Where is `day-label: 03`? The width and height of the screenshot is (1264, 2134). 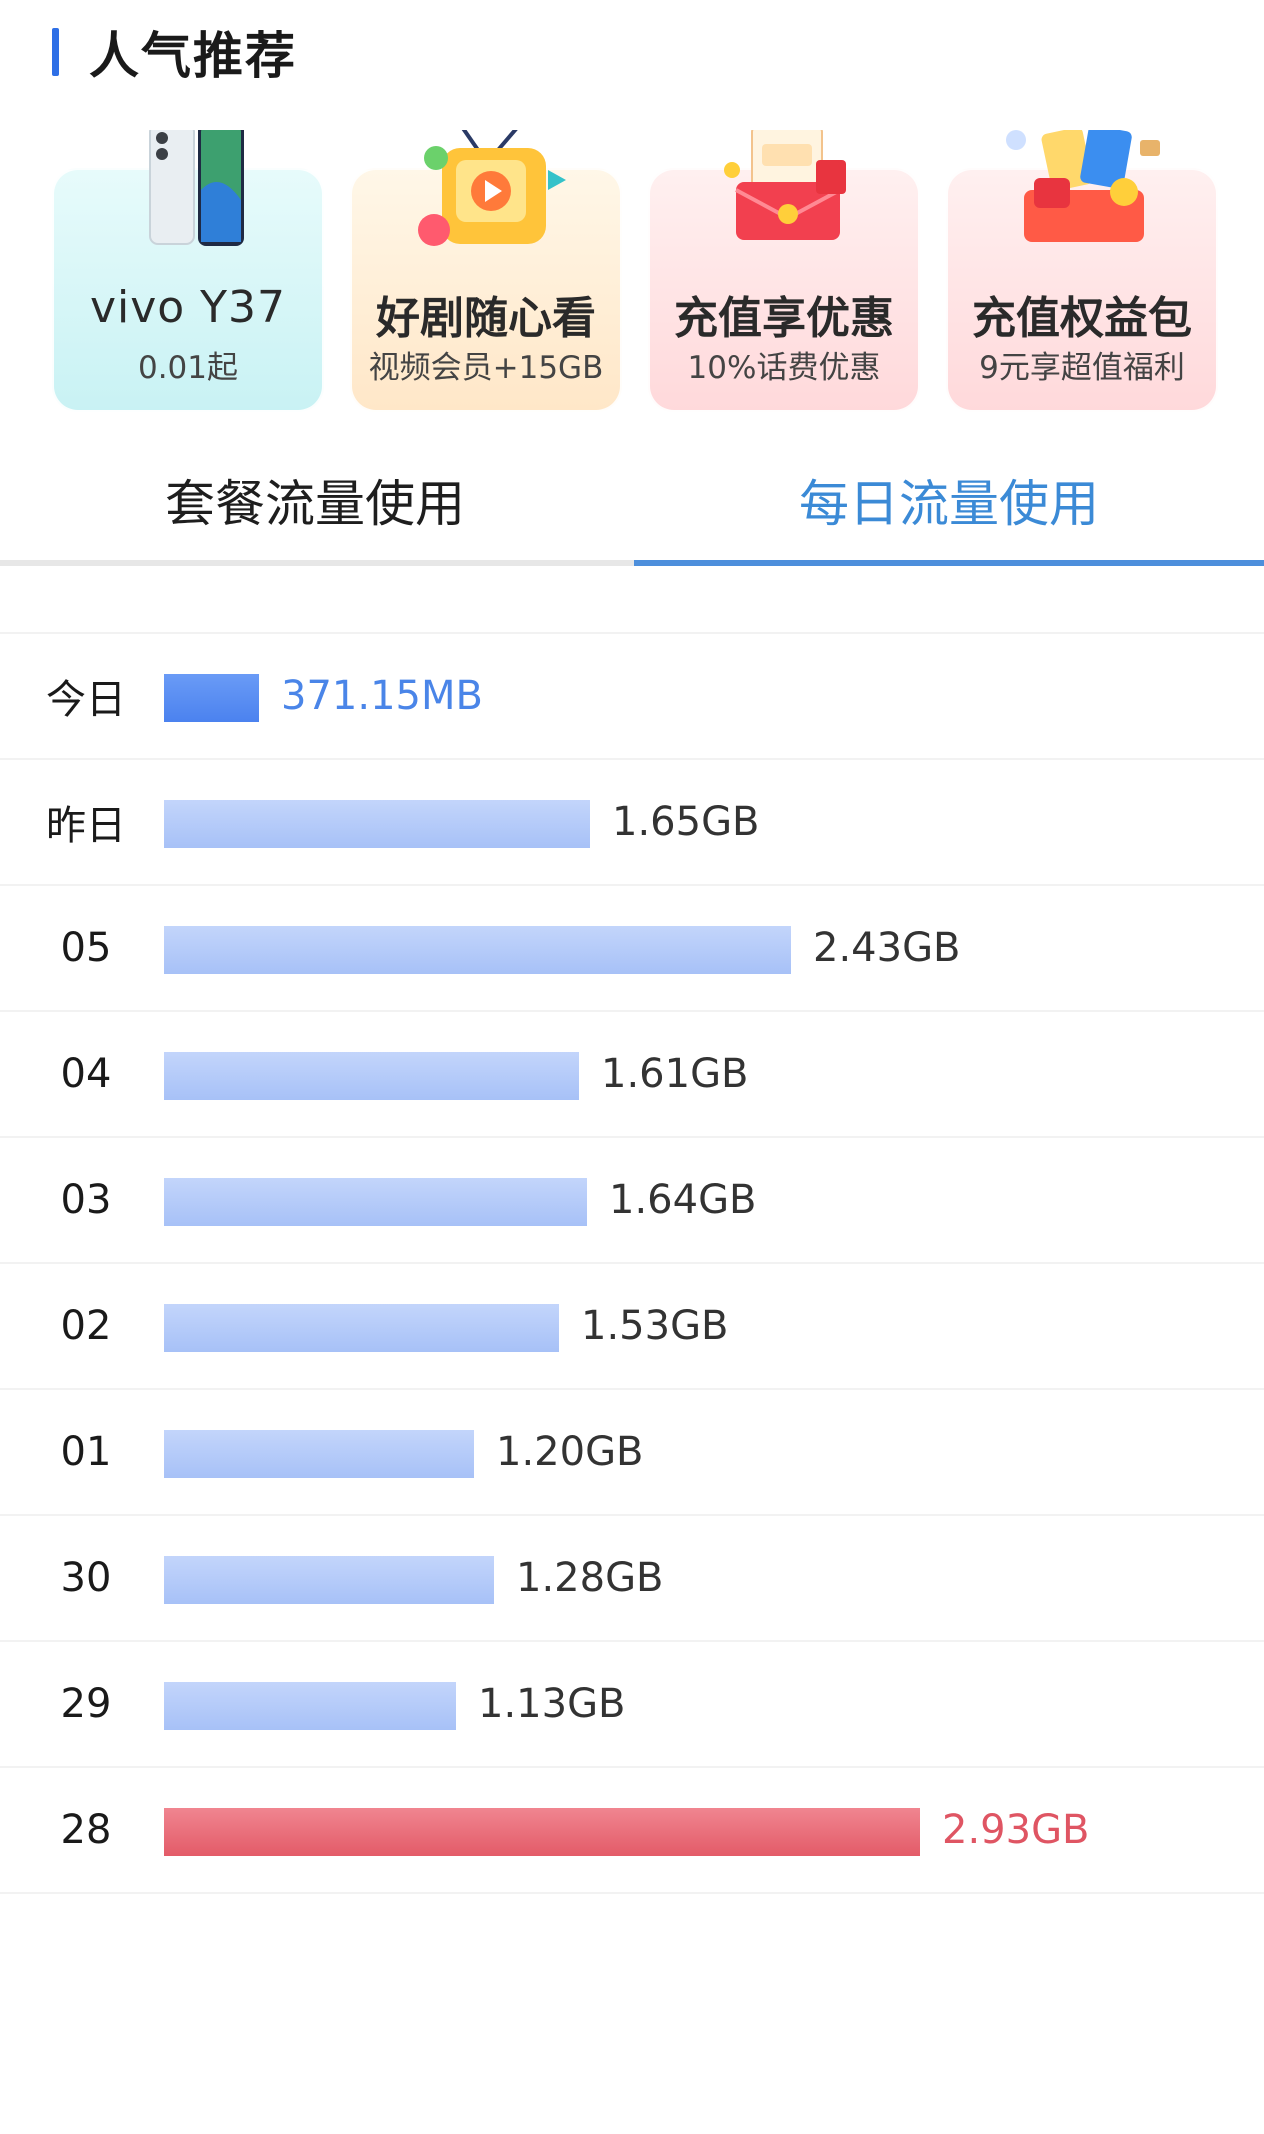
day-label: 03 is located at coordinates (86, 1200).